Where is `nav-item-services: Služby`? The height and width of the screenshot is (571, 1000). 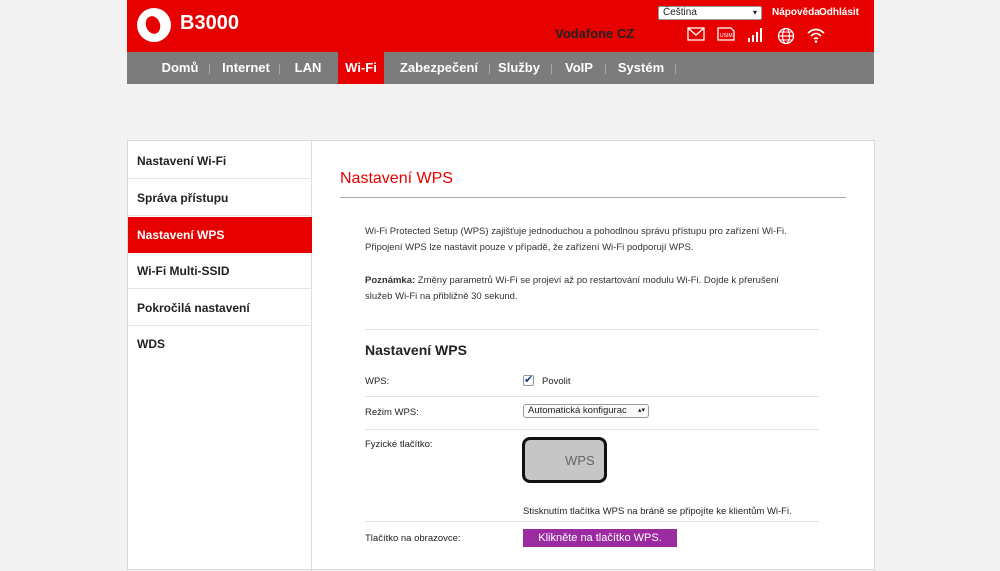 nav-item-services: Služby is located at coordinates (519, 68).